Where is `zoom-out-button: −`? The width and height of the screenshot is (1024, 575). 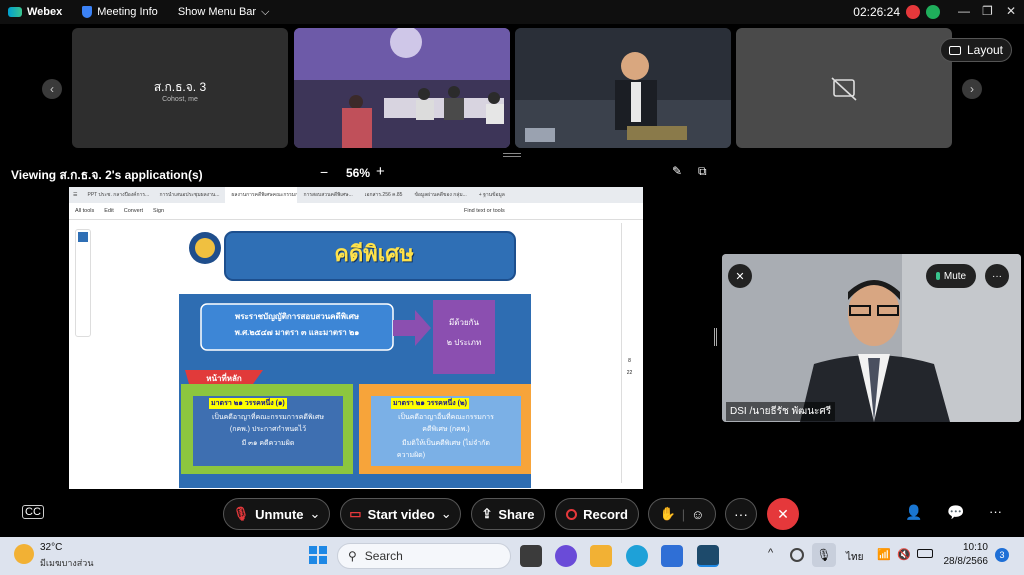 zoom-out-button: − is located at coordinates (324, 172).